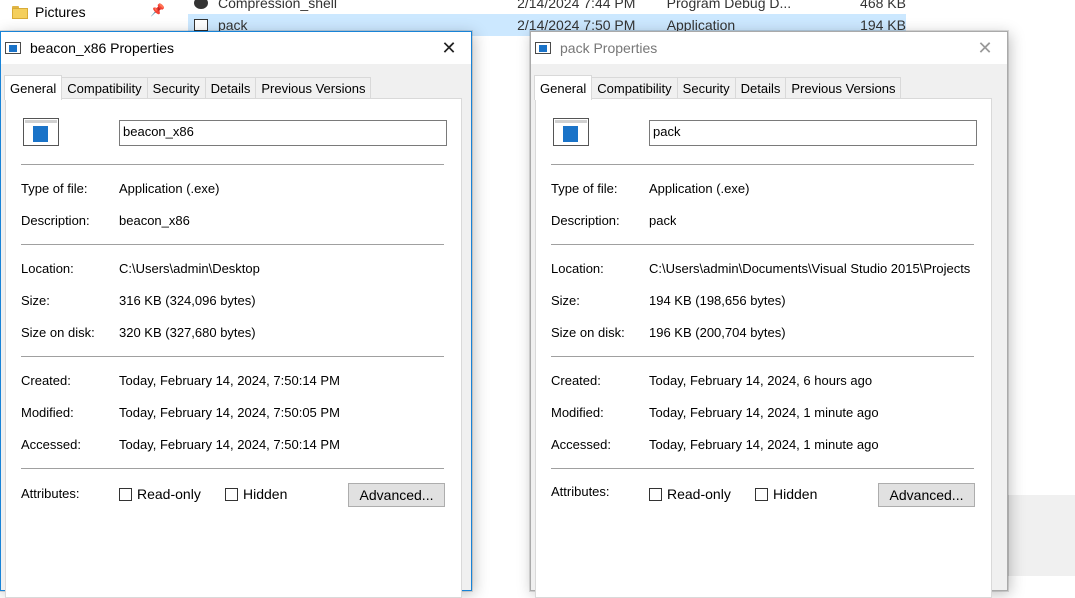  What do you see at coordinates (94, 12) in the screenshot?
I see `nav-item-pictures: Pictures 📌` at bounding box center [94, 12].